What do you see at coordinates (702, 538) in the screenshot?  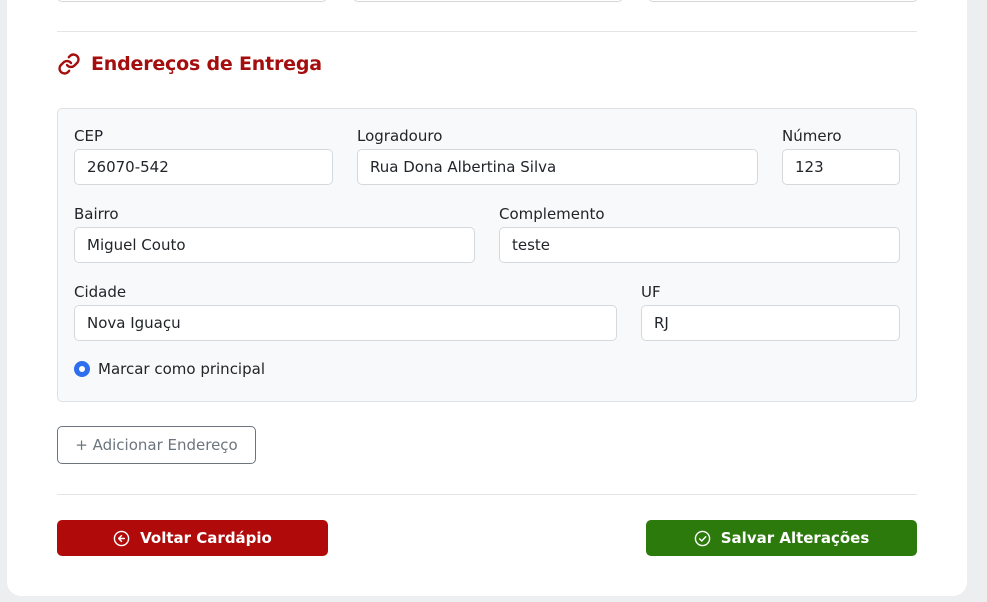 I see `check-circle-icon` at bounding box center [702, 538].